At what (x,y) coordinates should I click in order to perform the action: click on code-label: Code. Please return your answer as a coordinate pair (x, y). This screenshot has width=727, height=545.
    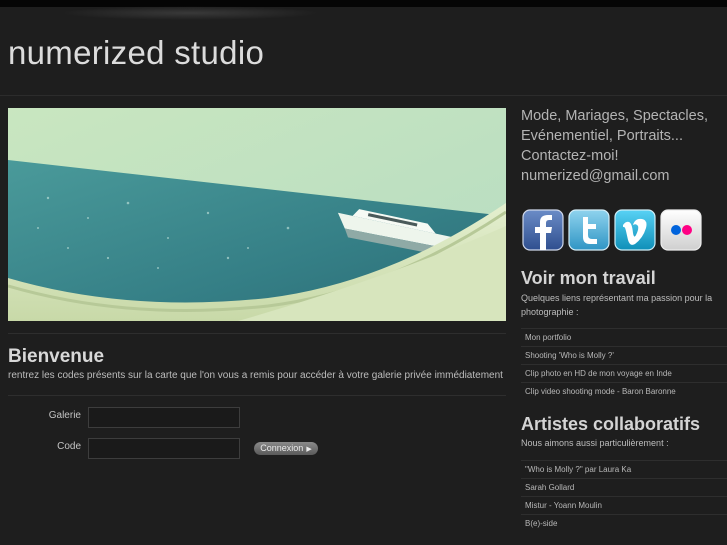
    Looking at the image, I should click on (69, 446).